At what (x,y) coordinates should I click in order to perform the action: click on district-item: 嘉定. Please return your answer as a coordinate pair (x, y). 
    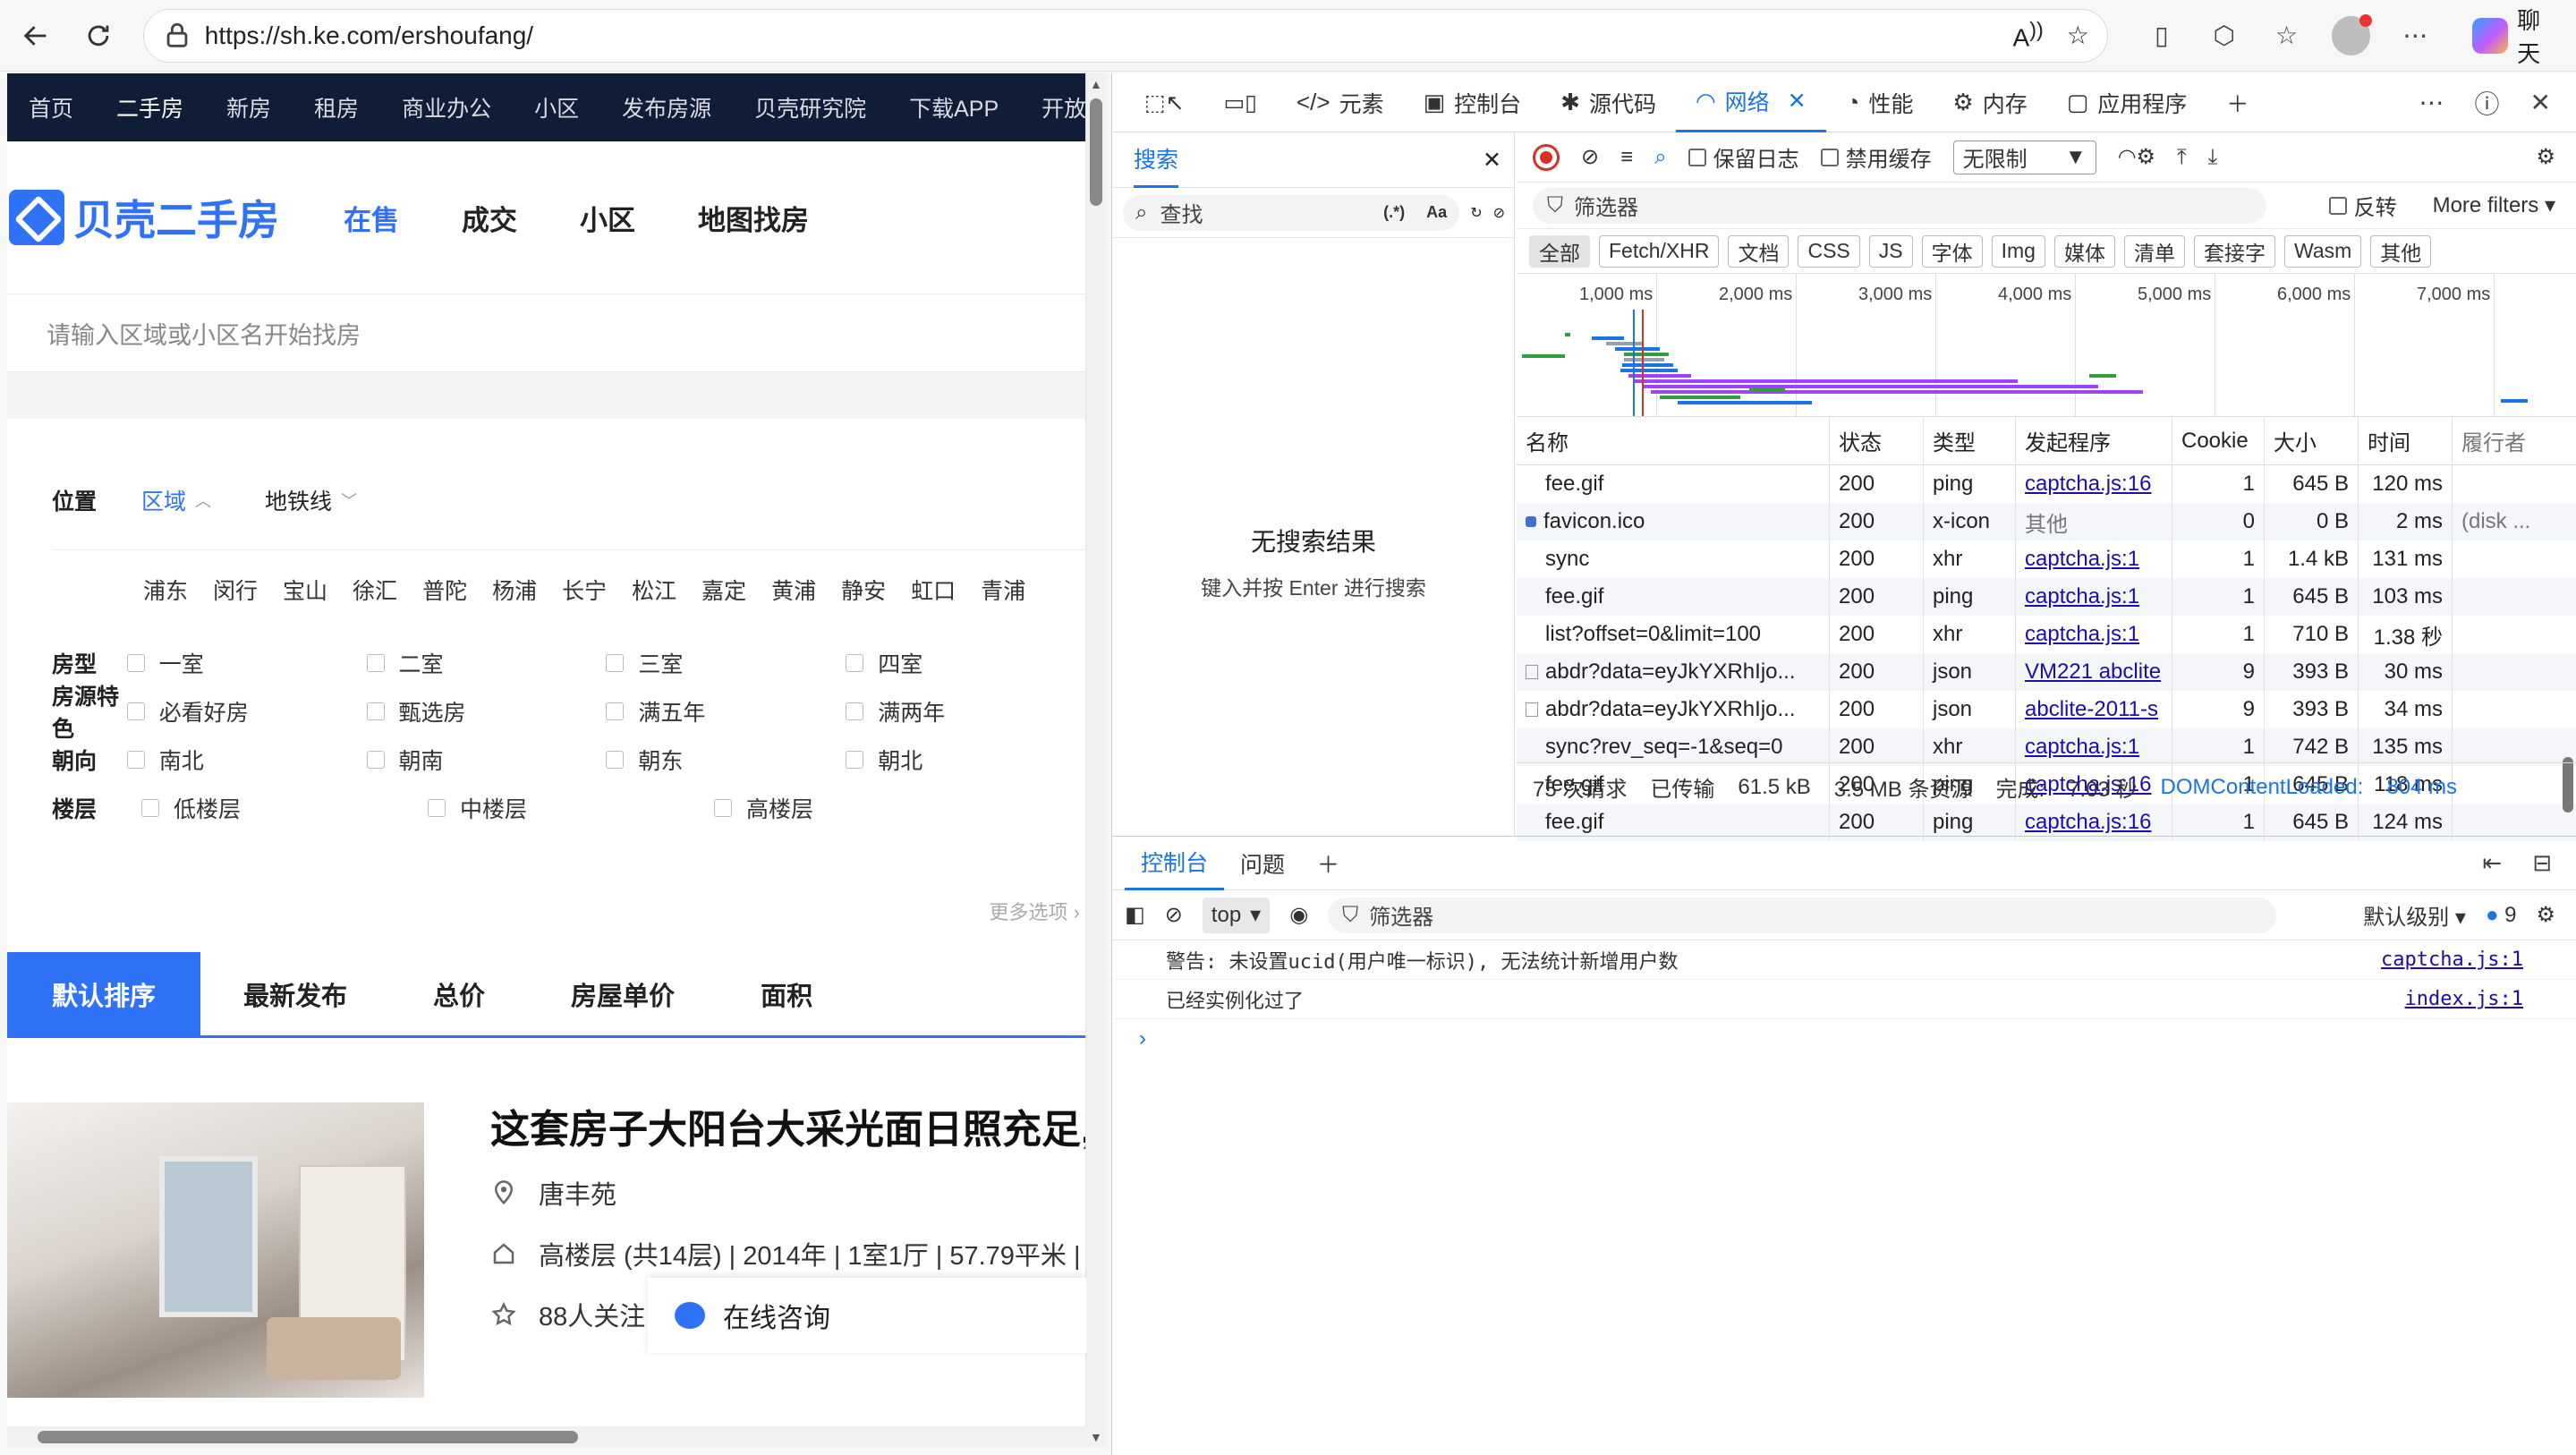
    Looking at the image, I should click on (723, 606).